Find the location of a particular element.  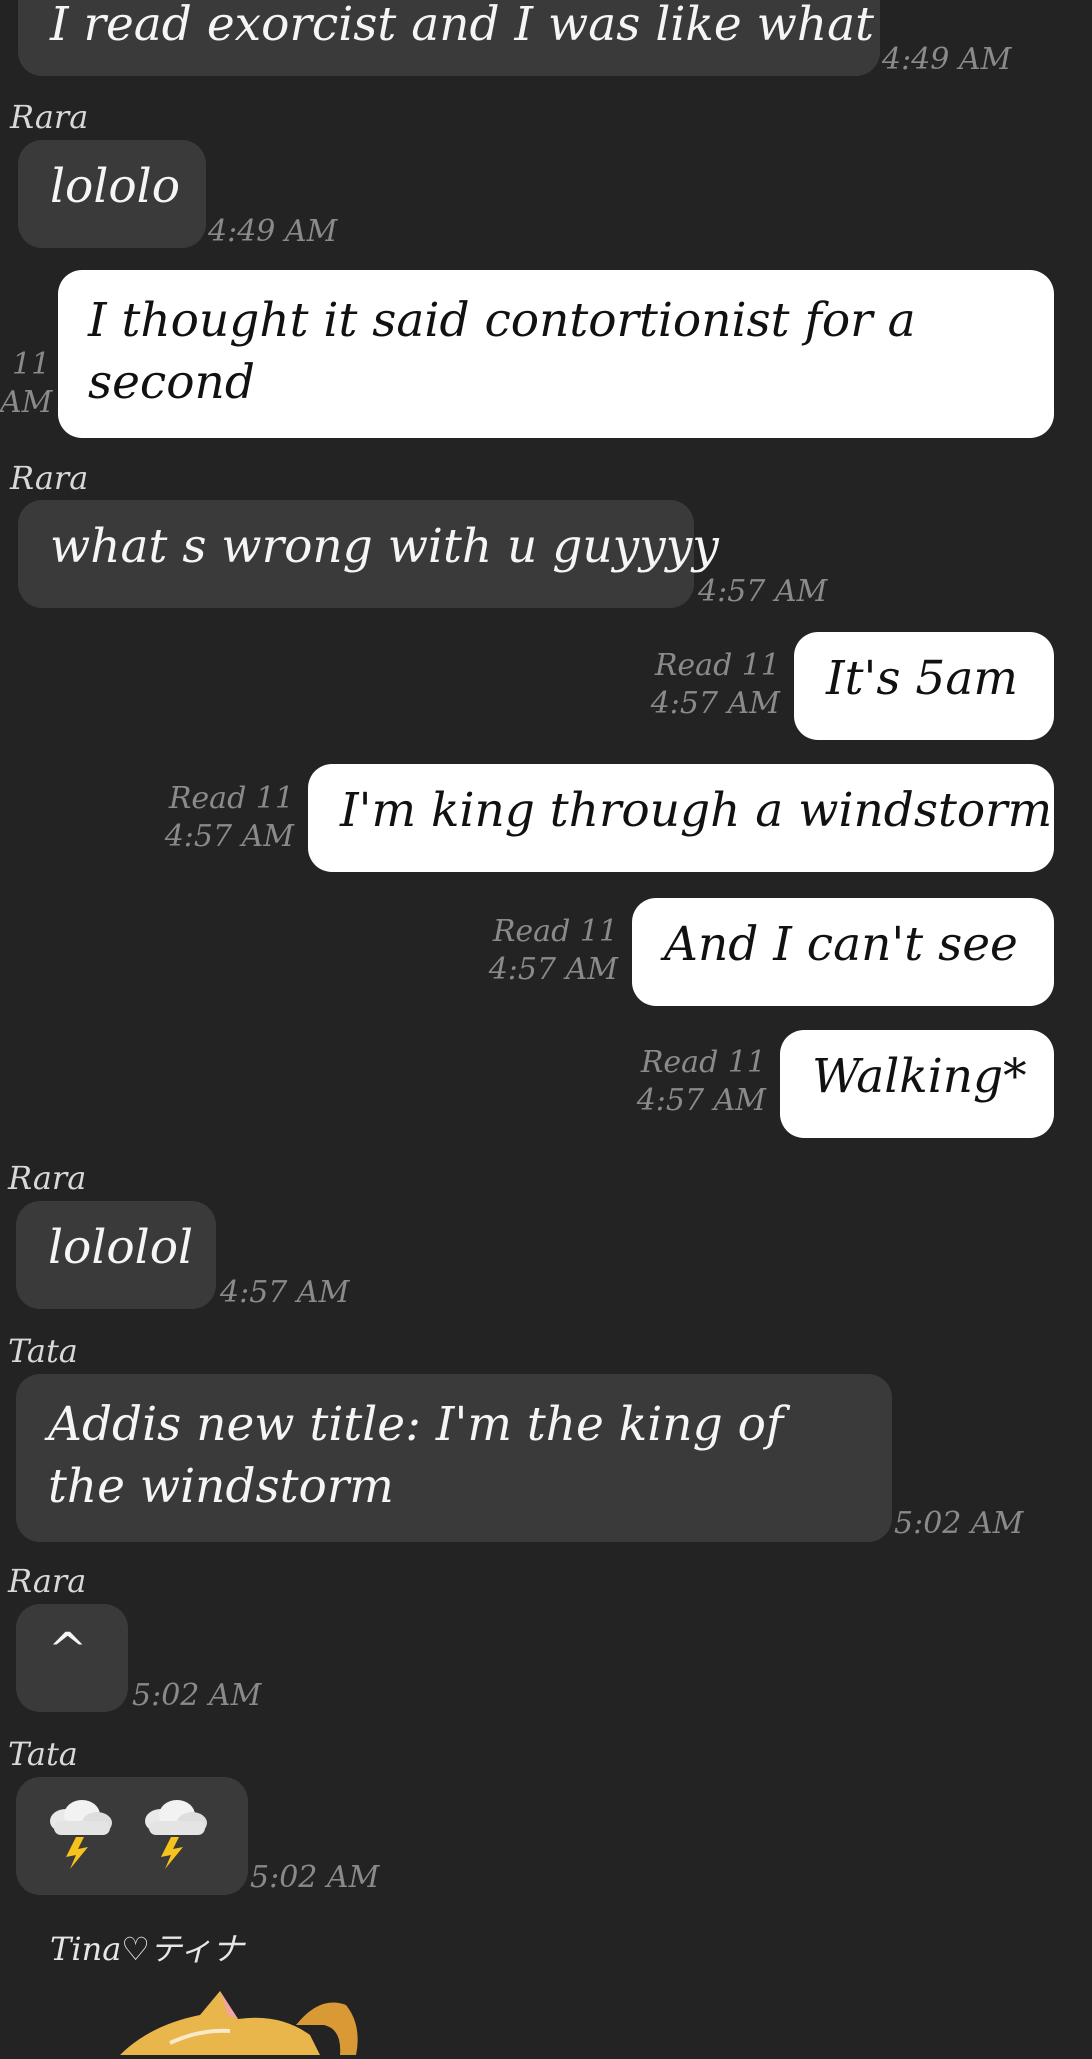

message-bubble: lololol is located at coordinates (116, 1255).